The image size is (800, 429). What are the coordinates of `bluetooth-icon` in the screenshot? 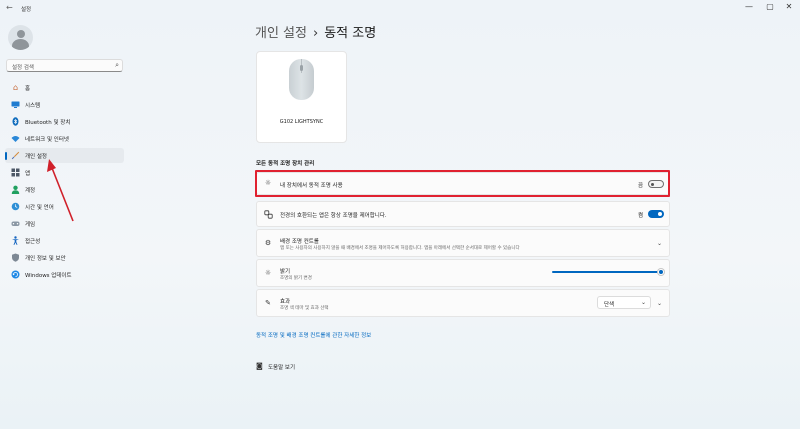 It's located at (15, 121).